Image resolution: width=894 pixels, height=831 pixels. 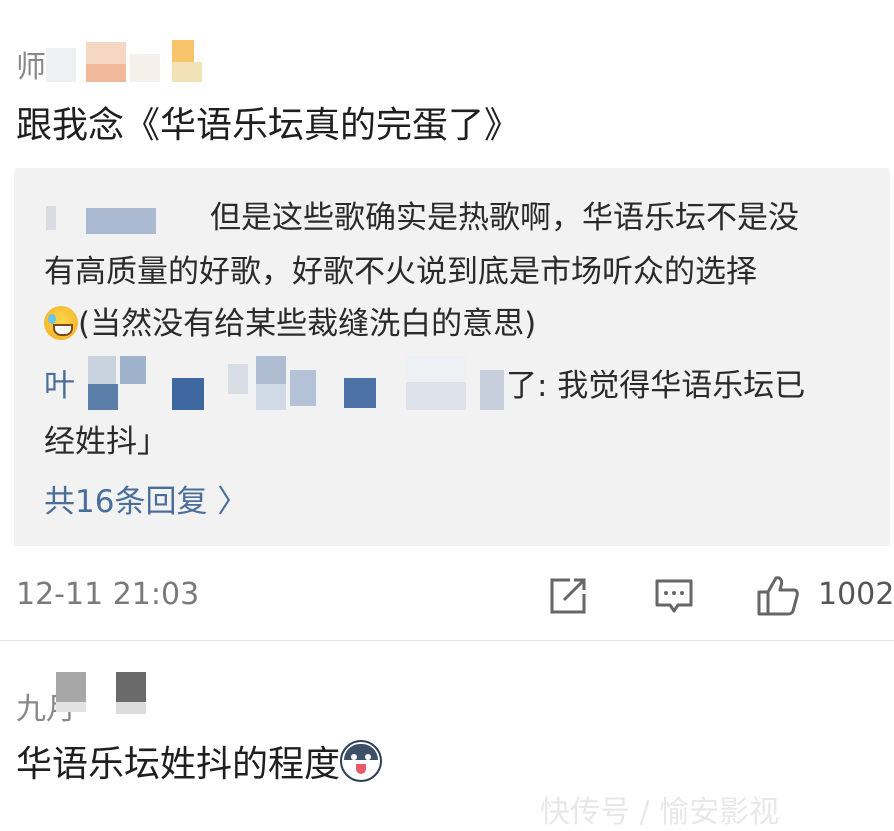 What do you see at coordinates (778, 597) in the screenshot?
I see `like-icon` at bounding box center [778, 597].